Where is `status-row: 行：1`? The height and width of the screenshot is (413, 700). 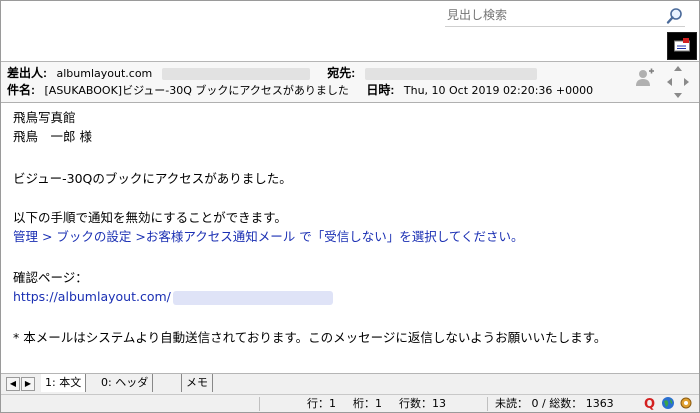 status-row: 行：1 is located at coordinates (321, 403).